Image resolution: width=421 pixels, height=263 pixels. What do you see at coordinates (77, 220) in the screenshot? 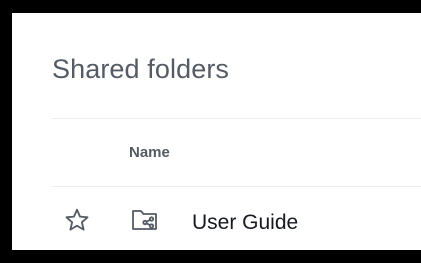
I see `star-icon` at bounding box center [77, 220].